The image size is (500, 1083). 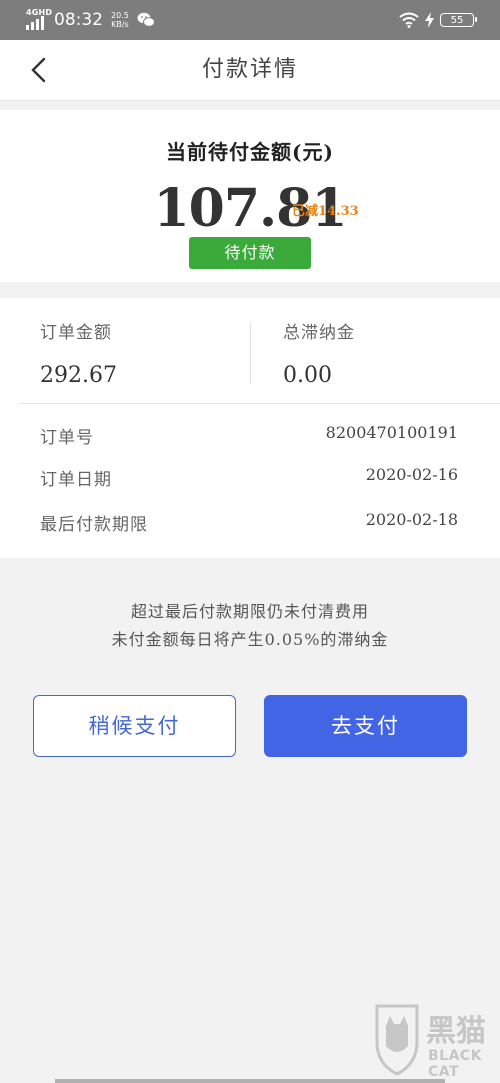 I want to click on wechat-icon, so click(x=146, y=19).